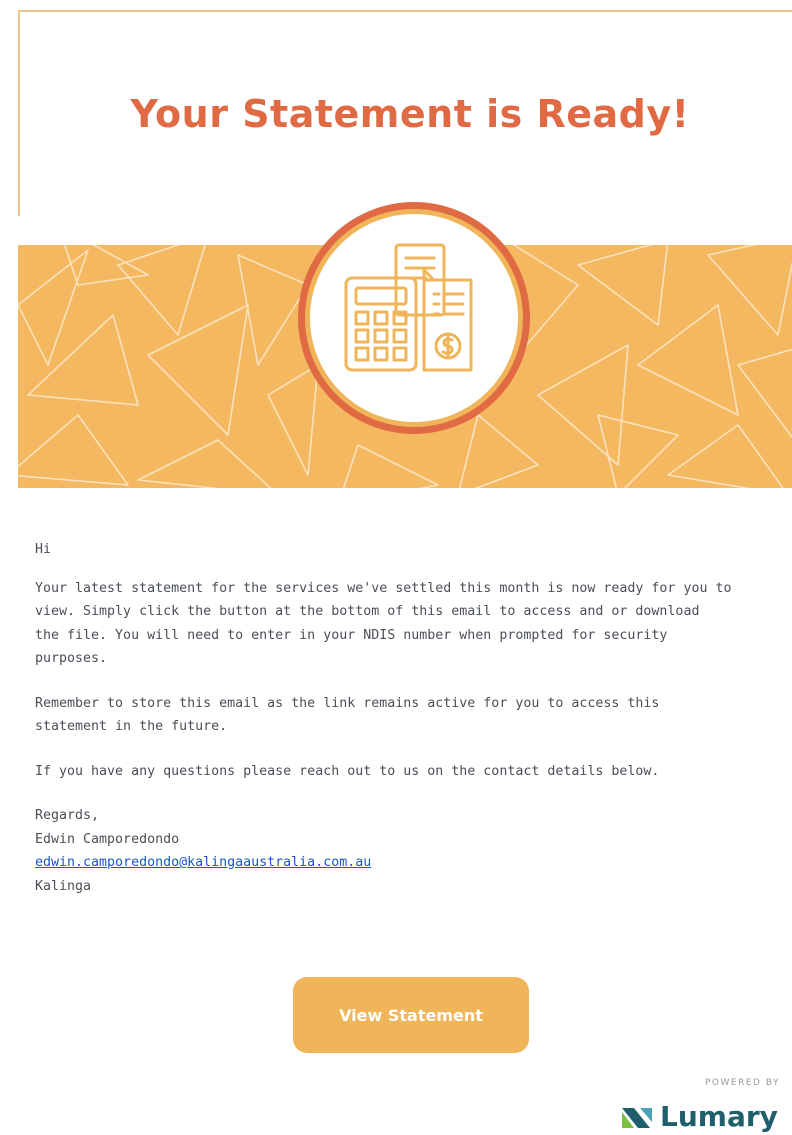 The image size is (792, 1135). What do you see at coordinates (743, 1083) in the screenshot?
I see `powered-by-label: POWERED BY` at bounding box center [743, 1083].